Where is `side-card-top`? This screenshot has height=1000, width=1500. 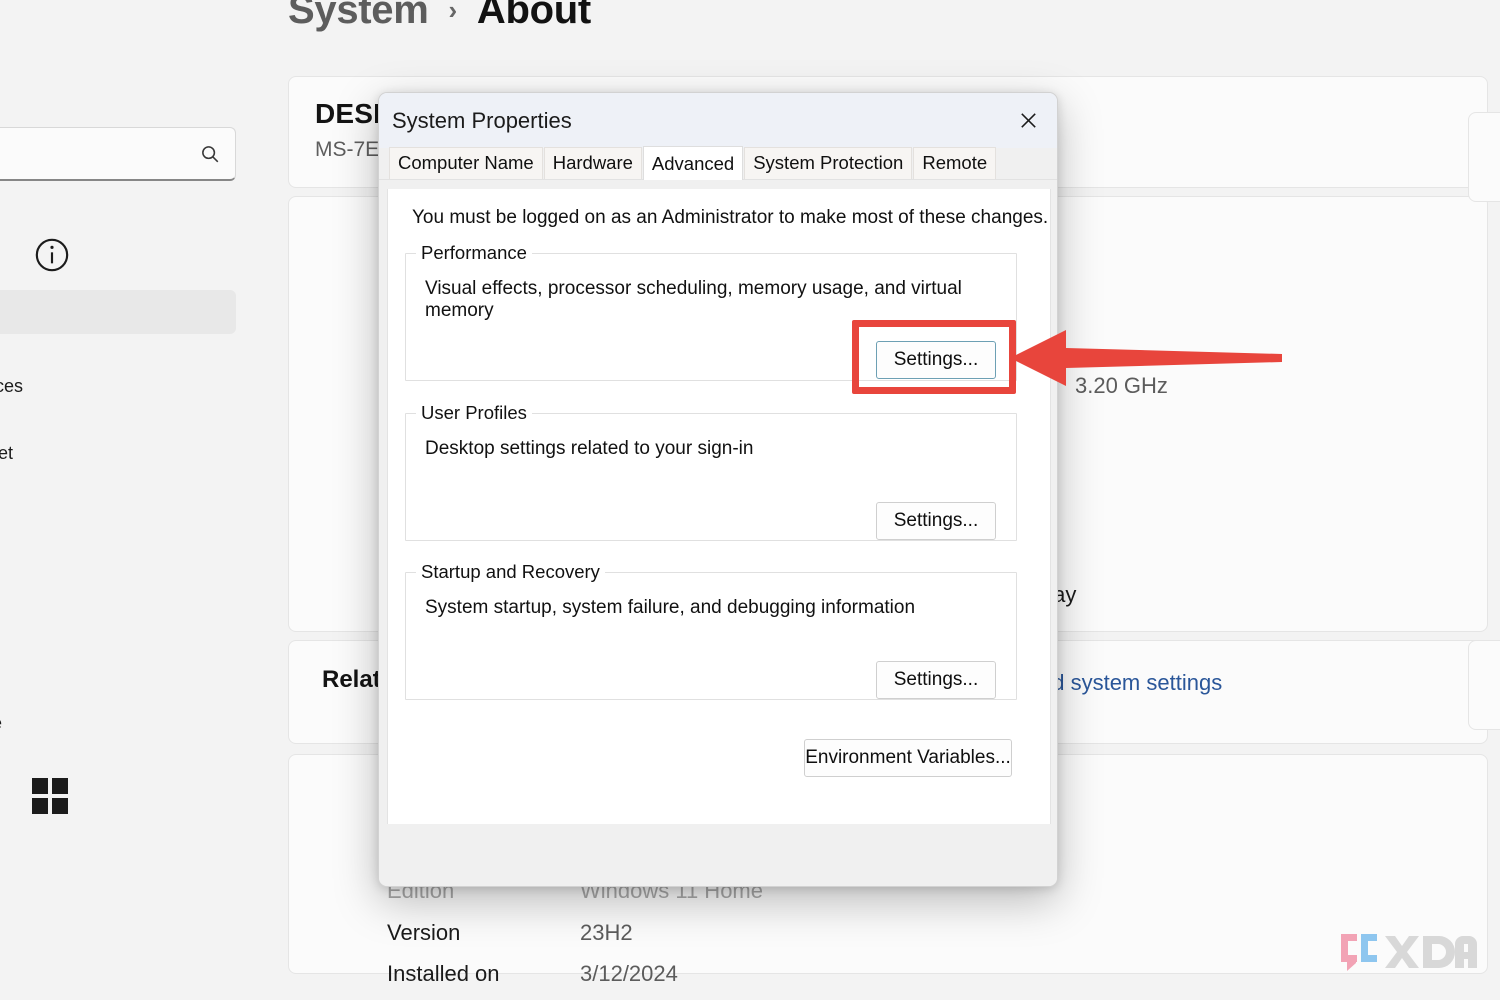
side-card-top is located at coordinates (1484, 157).